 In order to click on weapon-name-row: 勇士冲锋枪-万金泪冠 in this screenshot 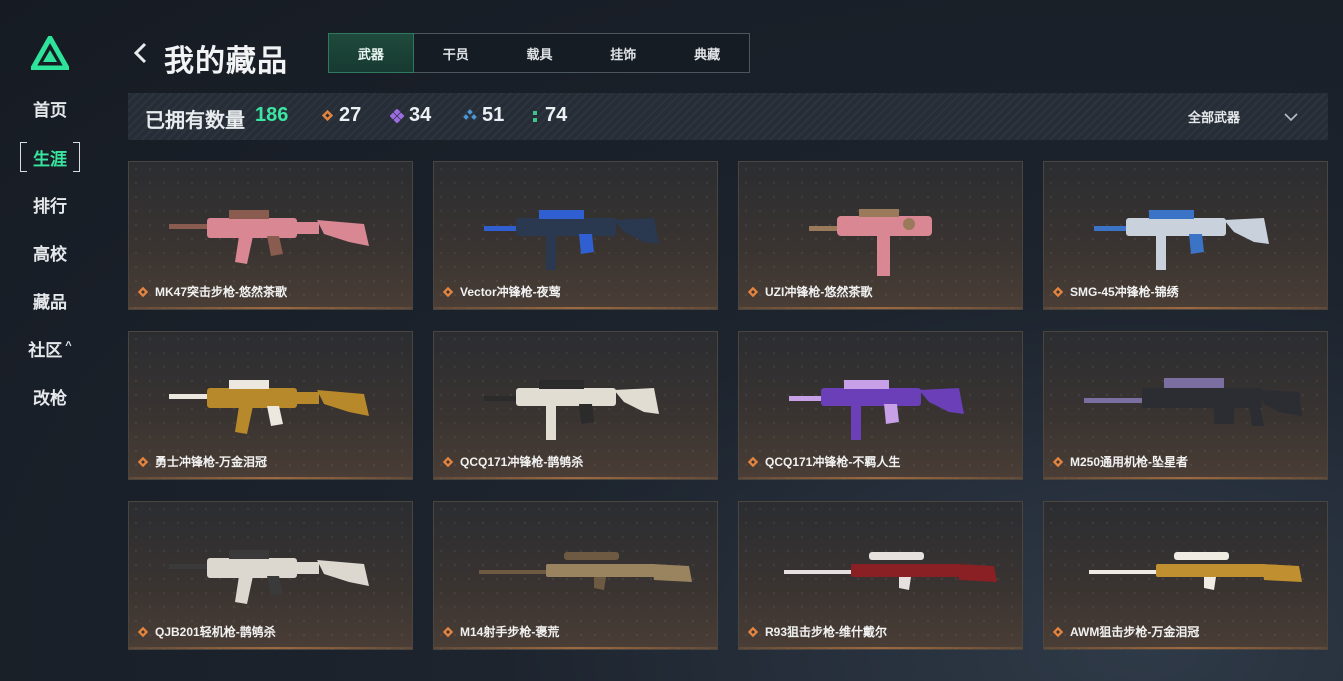, I will do `click(202, 461)`.